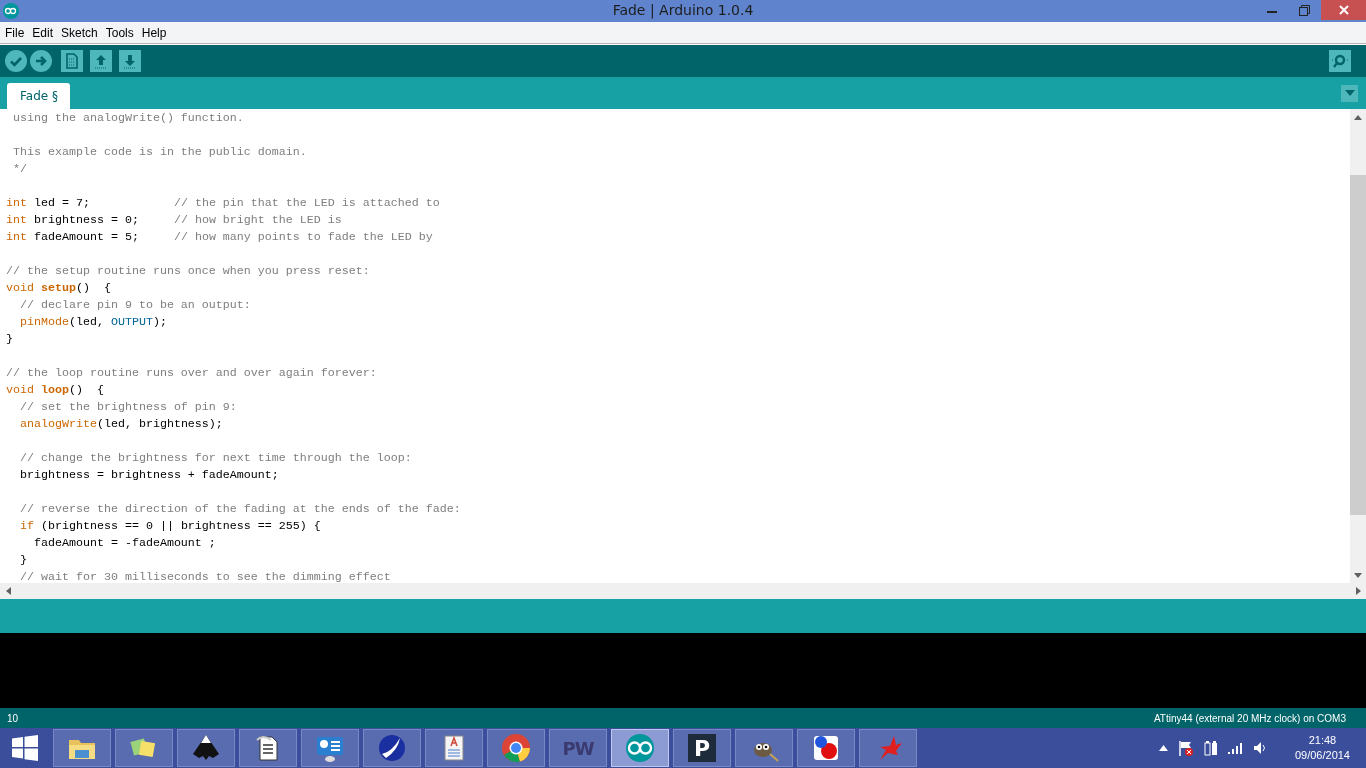 The image size is (1366, 768). What do you see at coordinates (72, 61) in the screenshot?
I see `new-button` at bounding box center [72, 61].